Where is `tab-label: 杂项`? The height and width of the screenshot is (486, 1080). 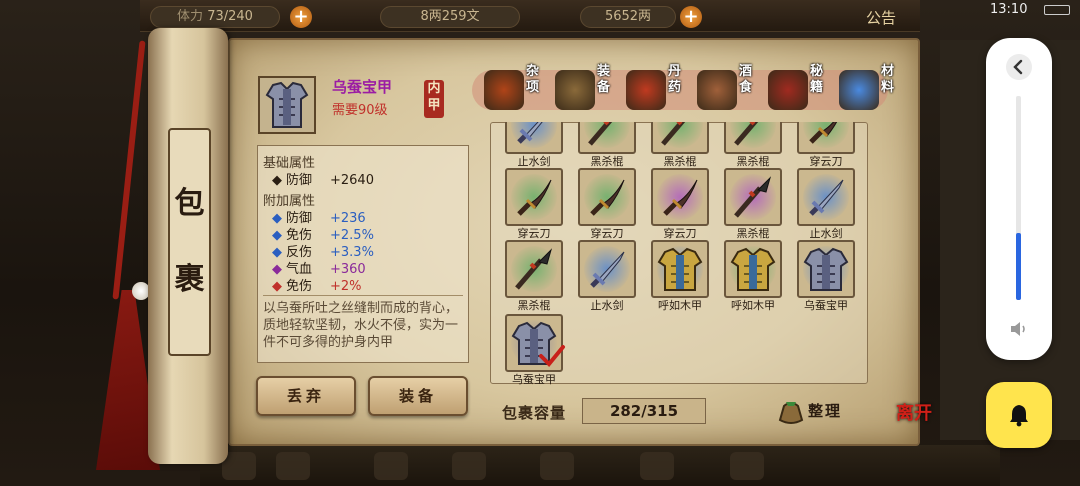
tab-label: 杂项 is located at coordinates (533, 79).